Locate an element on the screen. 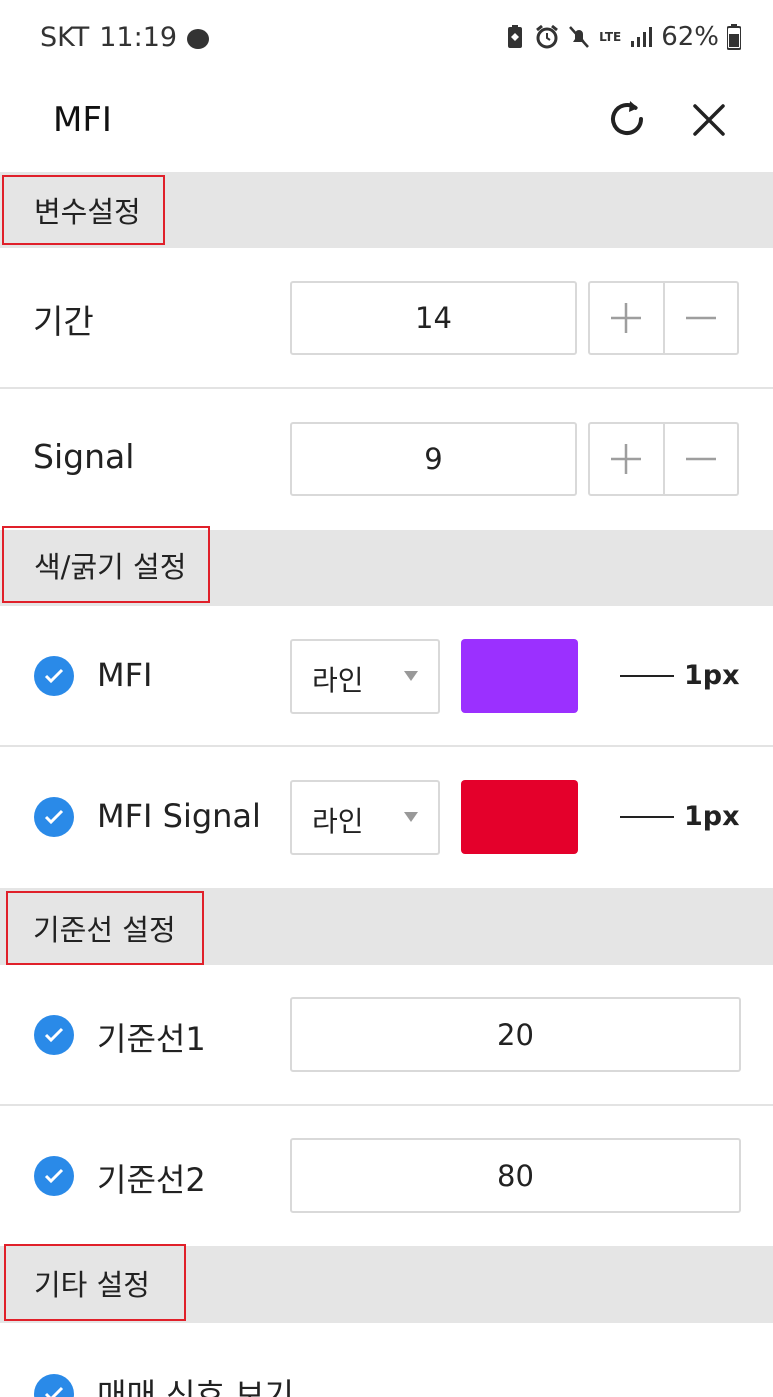 Image resolution: width=773 pixels, height=1397 pixels. mfi-label: MFI is located at coordinates (125, 675).